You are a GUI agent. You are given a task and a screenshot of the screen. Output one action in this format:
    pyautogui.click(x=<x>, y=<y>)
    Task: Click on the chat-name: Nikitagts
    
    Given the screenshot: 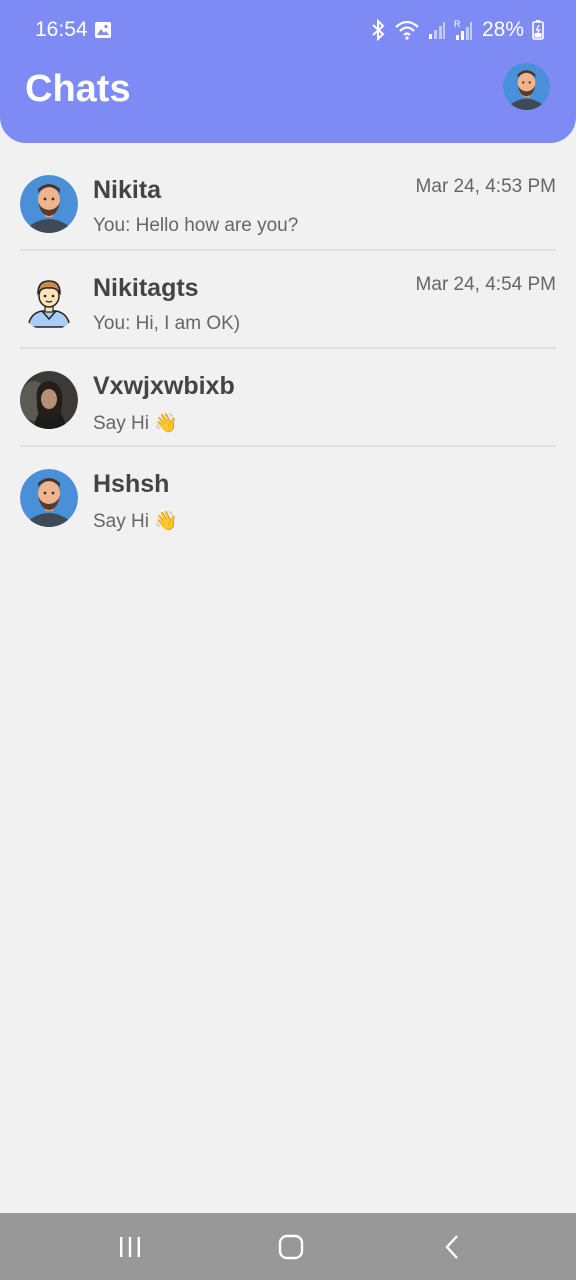 What is the action you would take?
    pyautogui.click(x=146, y=288)
    